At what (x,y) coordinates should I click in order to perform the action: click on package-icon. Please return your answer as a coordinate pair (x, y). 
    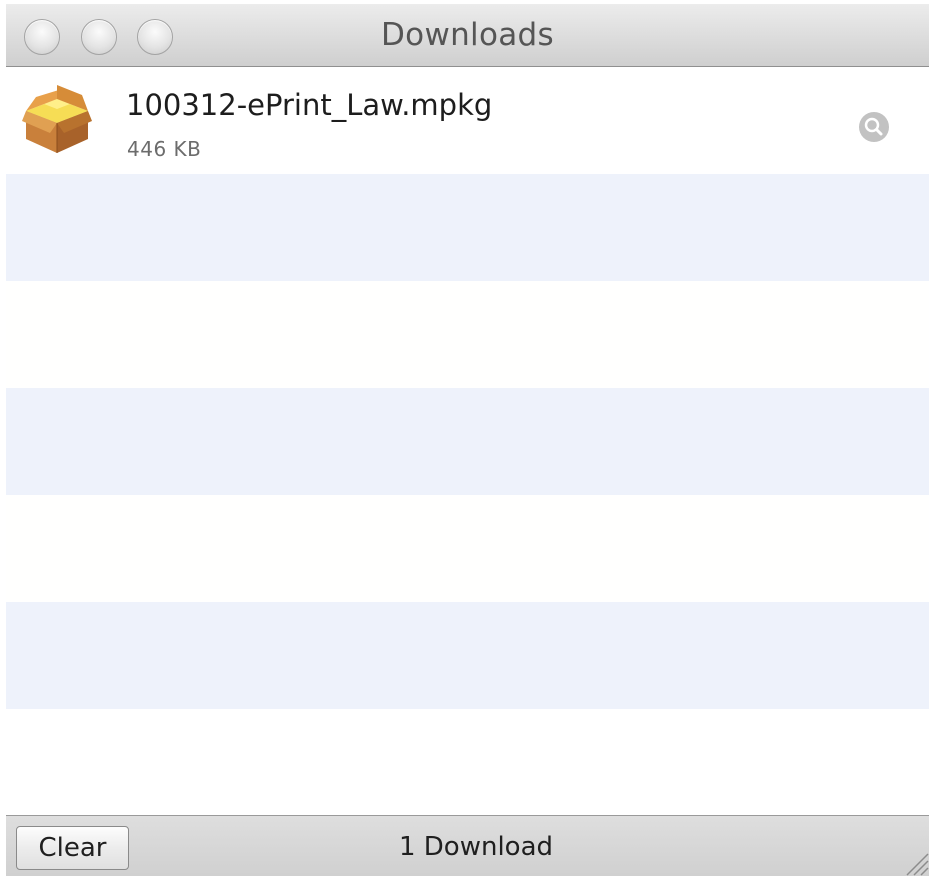
    Looking at the image, I should click on (57, 119).